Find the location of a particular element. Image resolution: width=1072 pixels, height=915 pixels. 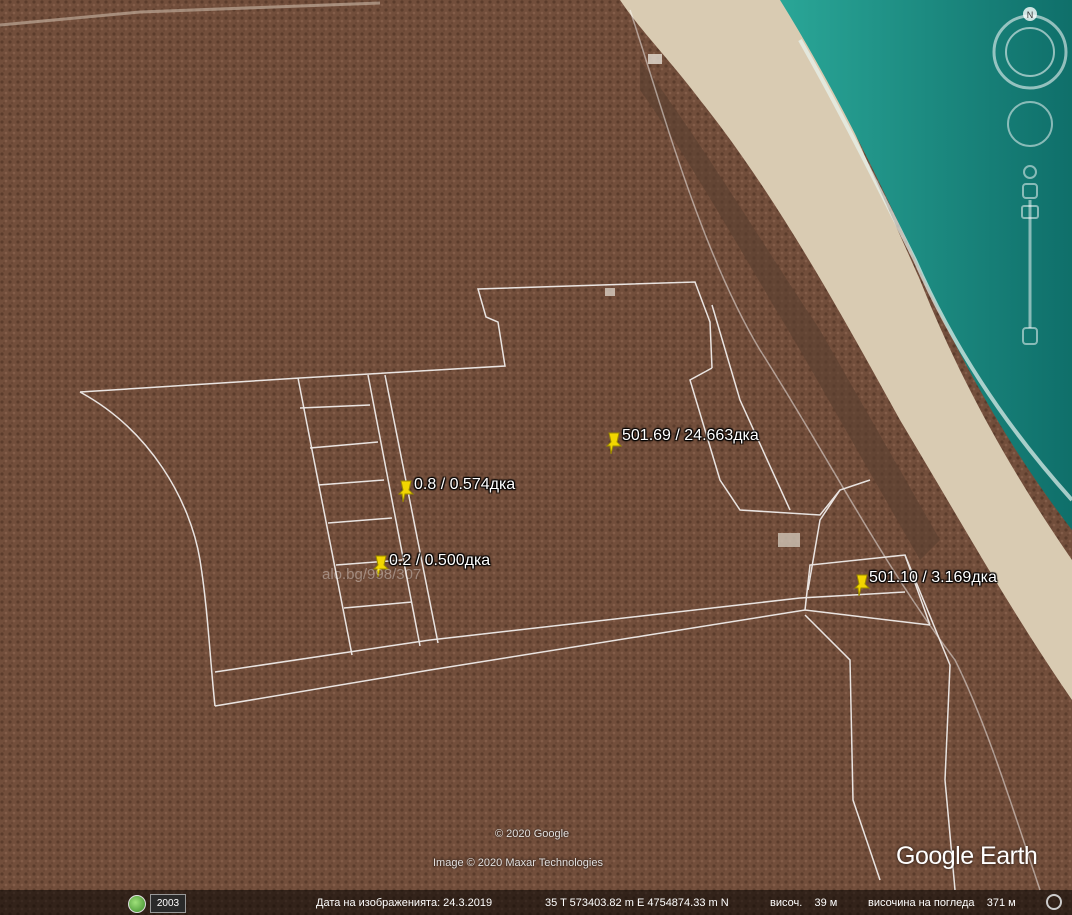

compass-north-label: N is located at coordinates (1030, 15).